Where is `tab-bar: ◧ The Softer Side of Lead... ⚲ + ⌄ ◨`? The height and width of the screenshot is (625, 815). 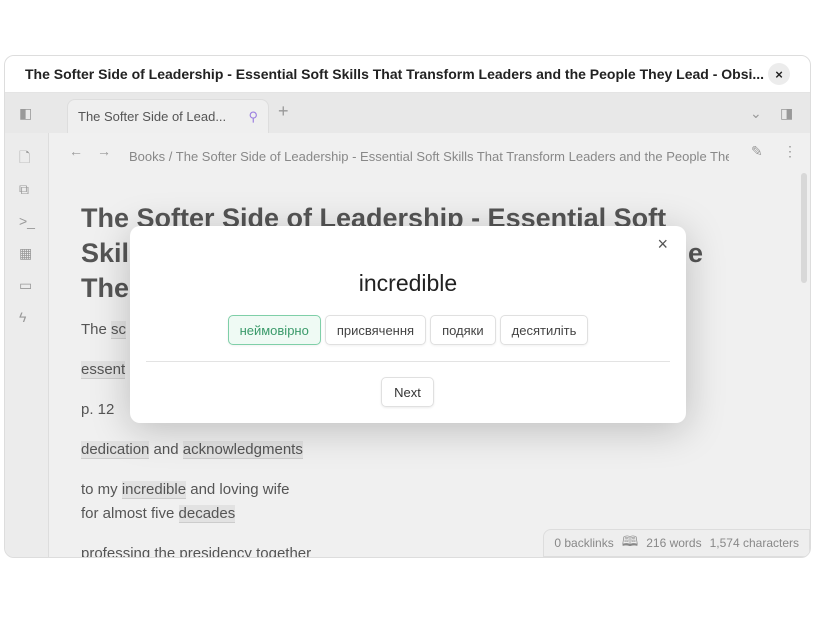 tab-bar: ◧ The Softer Side of Lead... ⚲ + ⌄ ◨ is located at coordinates (407, 113).